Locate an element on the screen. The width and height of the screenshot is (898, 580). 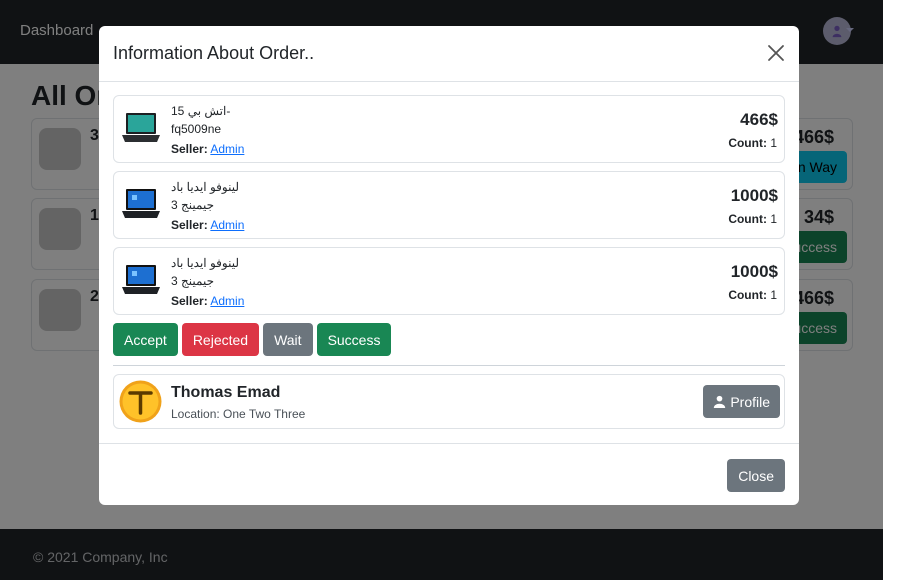
modal-title: Information About Order.. is located at coordinates (214, 53).